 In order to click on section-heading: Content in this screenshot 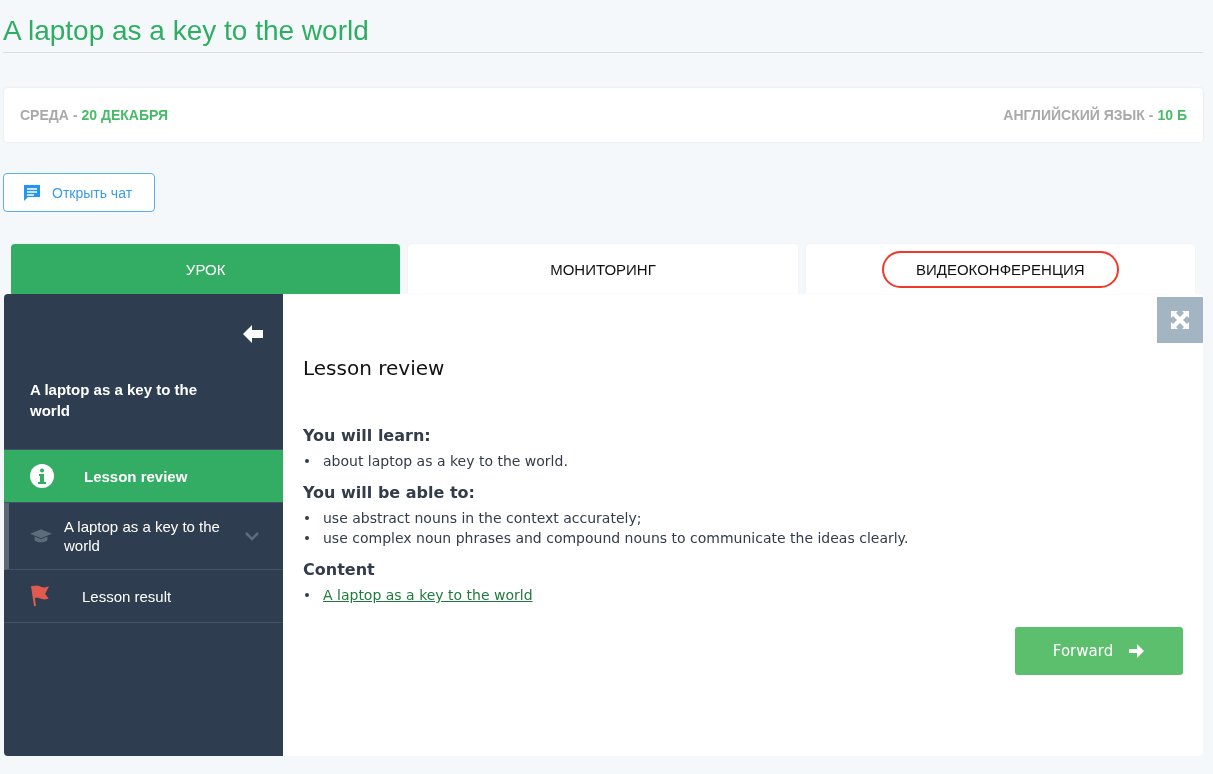, I will do `click(339, 569)`.